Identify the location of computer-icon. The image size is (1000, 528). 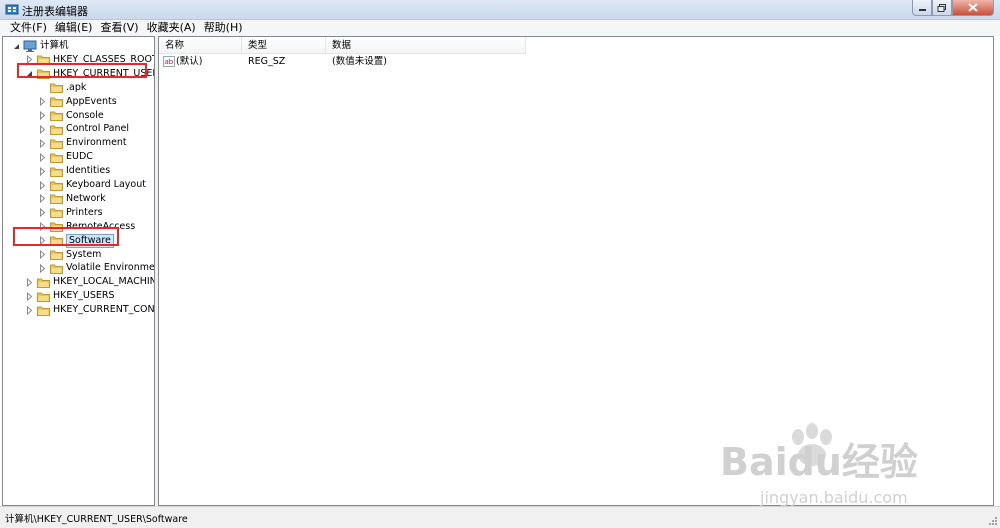
(30, 46).